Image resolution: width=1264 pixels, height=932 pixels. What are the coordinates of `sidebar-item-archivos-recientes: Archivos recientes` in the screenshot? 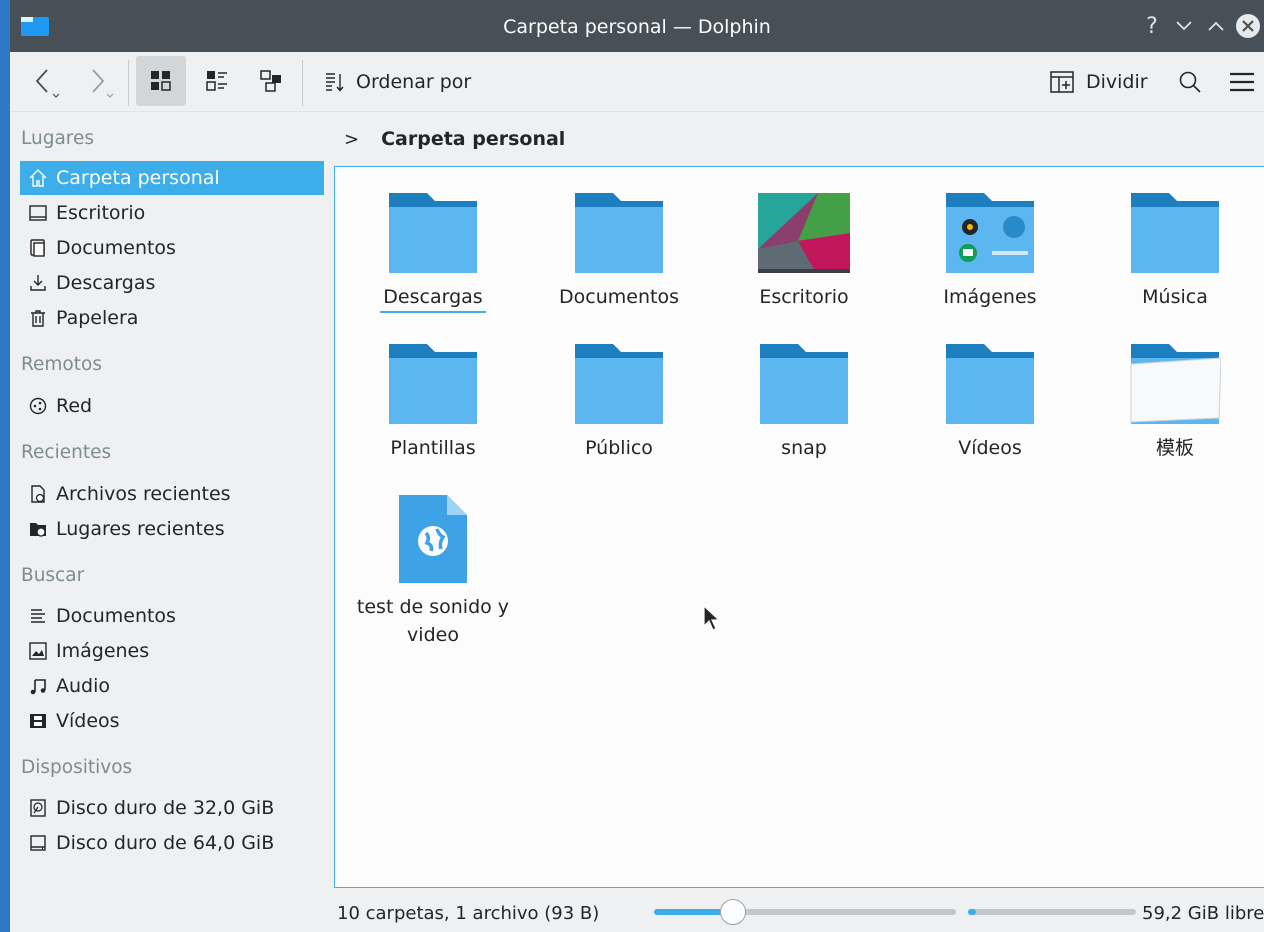 It's located at (172, 494).